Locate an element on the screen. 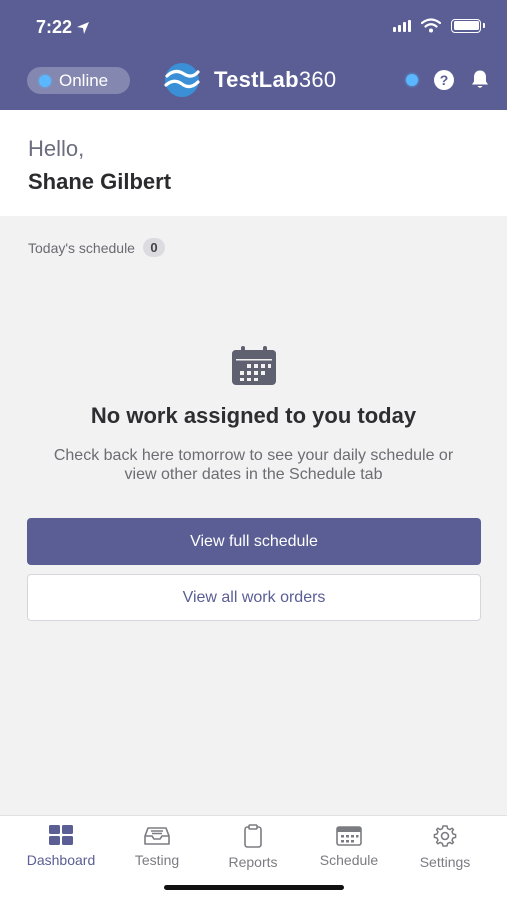 Image resolution: width=507 pixels, height=900 pixels. app-logo: TestLab360 is located at coordinates (249, 80).